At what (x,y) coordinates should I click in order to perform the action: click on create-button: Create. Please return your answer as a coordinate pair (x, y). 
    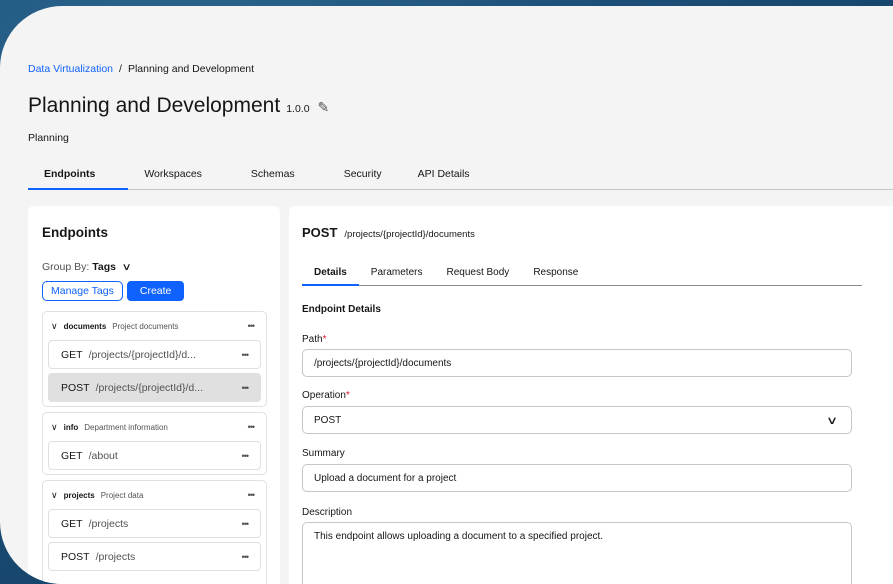
    Looking at the image, I should click on (155, 291).